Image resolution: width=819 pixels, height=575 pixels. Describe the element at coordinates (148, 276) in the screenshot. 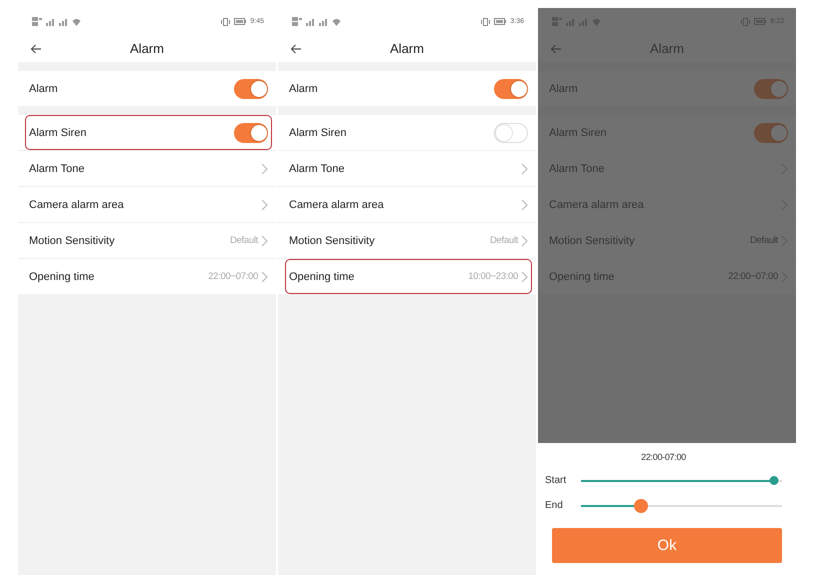

I see `setting-row: Opening time 22:00~07:00` at that location.